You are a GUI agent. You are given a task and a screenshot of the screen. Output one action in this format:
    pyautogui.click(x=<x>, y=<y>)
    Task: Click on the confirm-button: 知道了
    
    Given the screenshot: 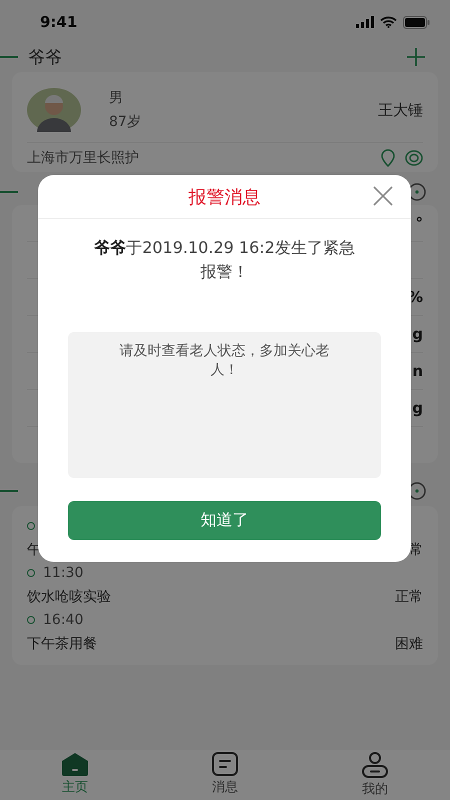 What is the action you would take?
    pyautogui.click(x=224, y=520)
    